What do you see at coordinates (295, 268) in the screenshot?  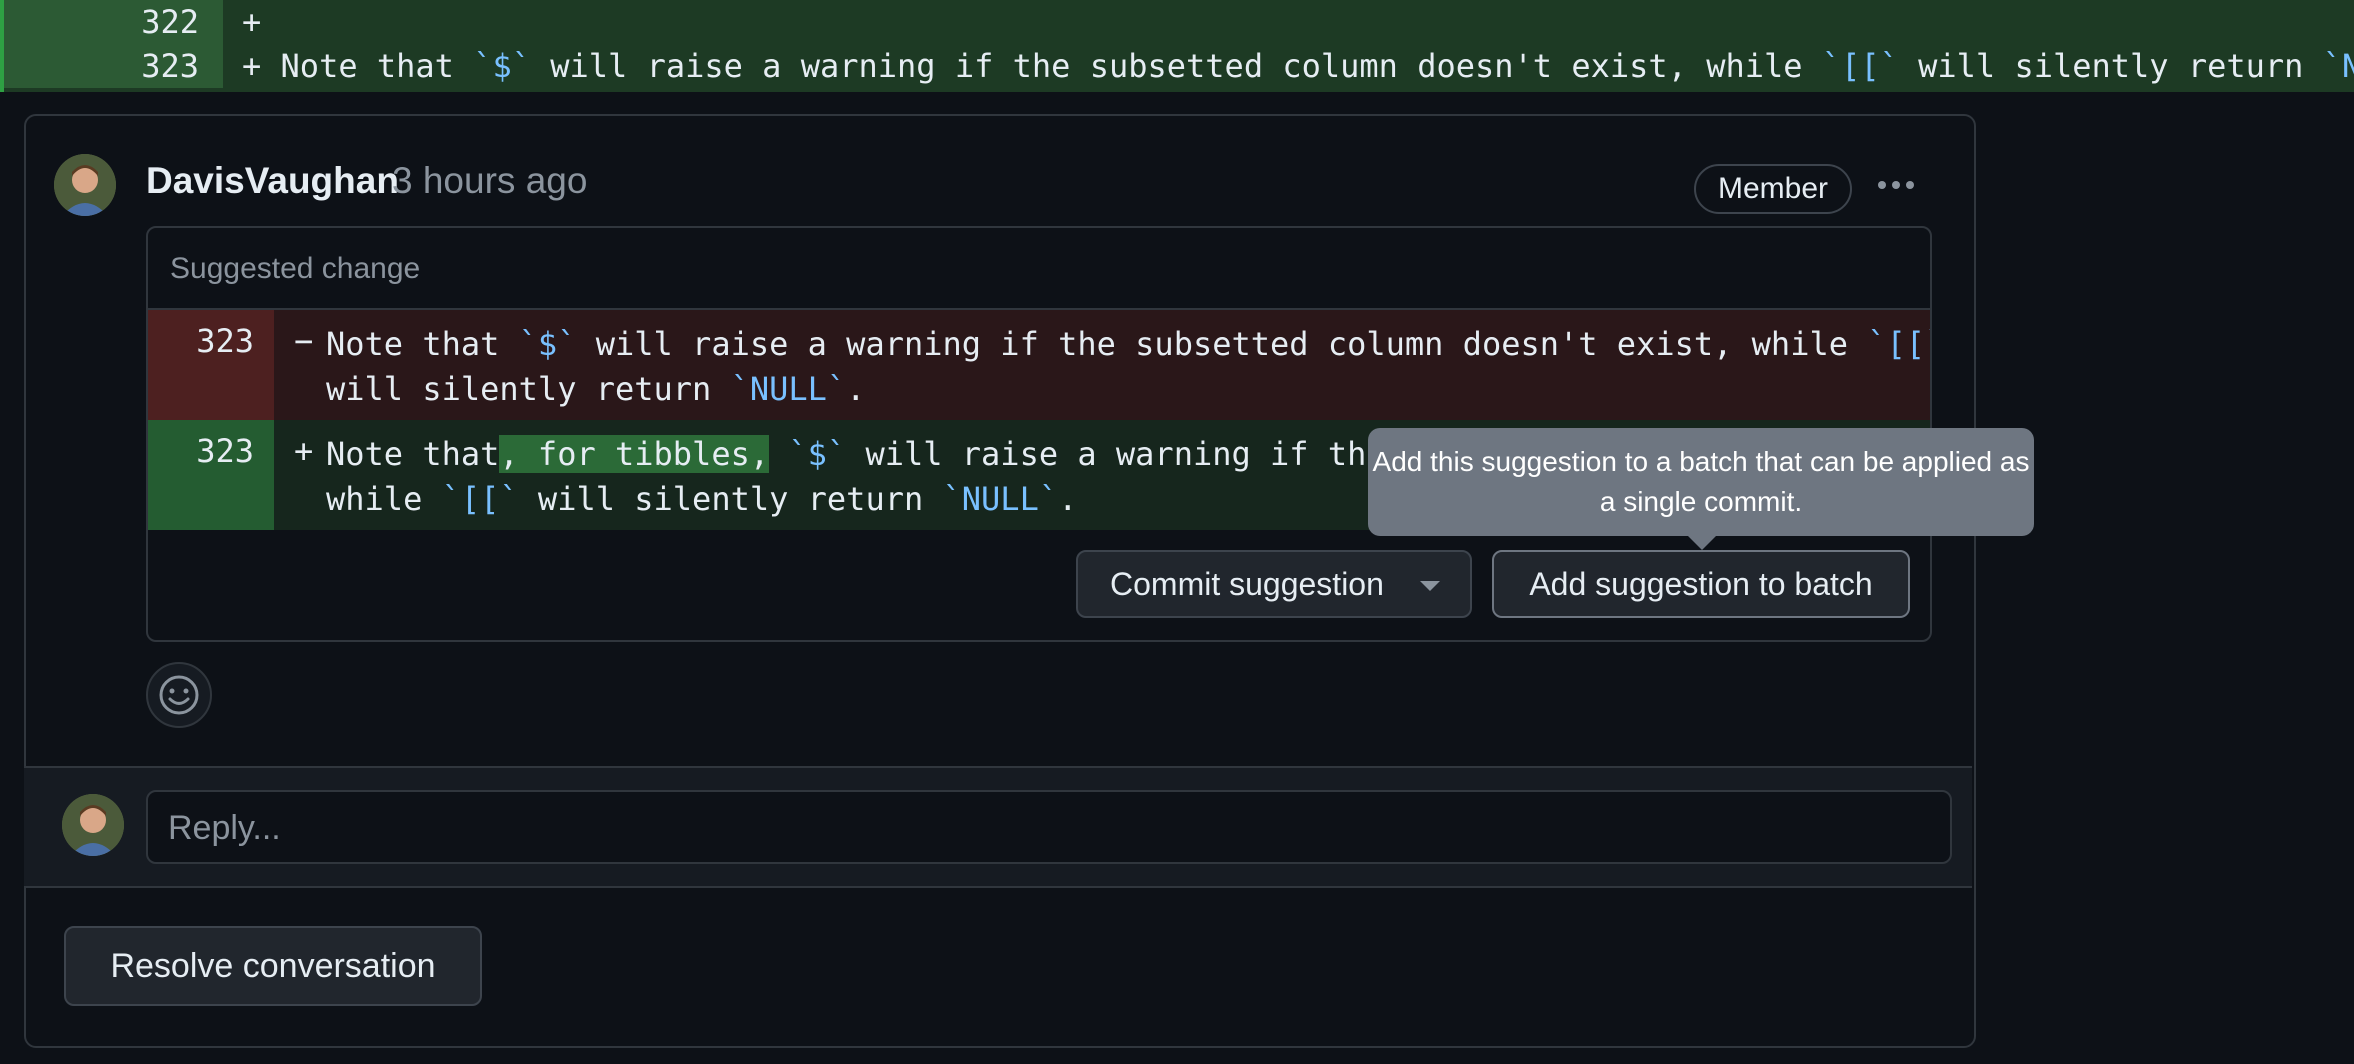 I see `suggestion-header-label: Suggested change` at bounding box center [295, 268].